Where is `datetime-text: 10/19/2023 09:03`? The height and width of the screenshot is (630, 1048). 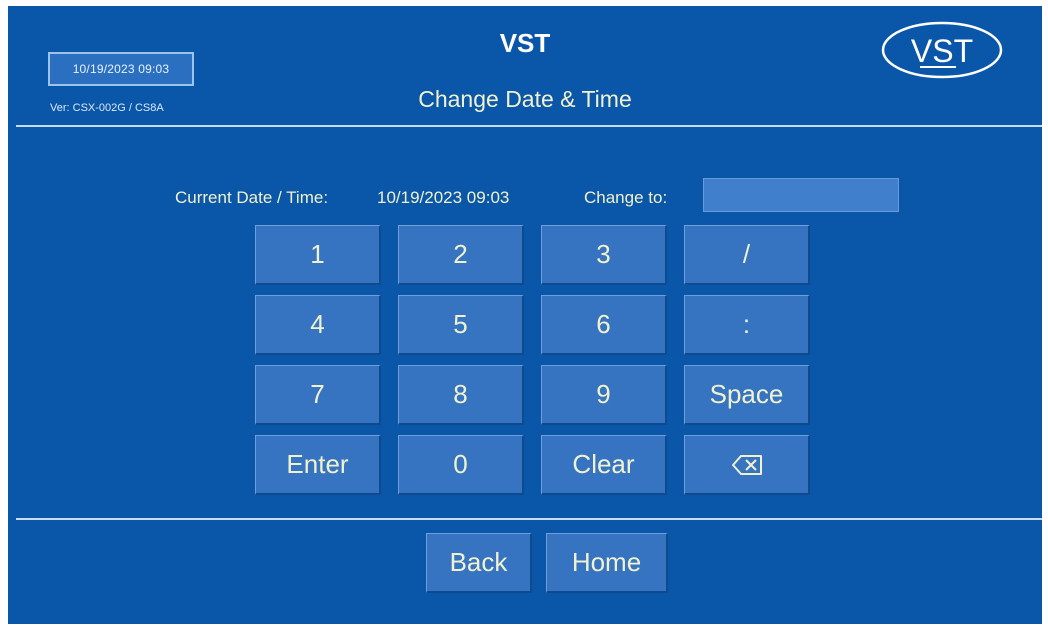
datetime-text: 10/19/2023 09:03 is located at coordinates (121, 69).